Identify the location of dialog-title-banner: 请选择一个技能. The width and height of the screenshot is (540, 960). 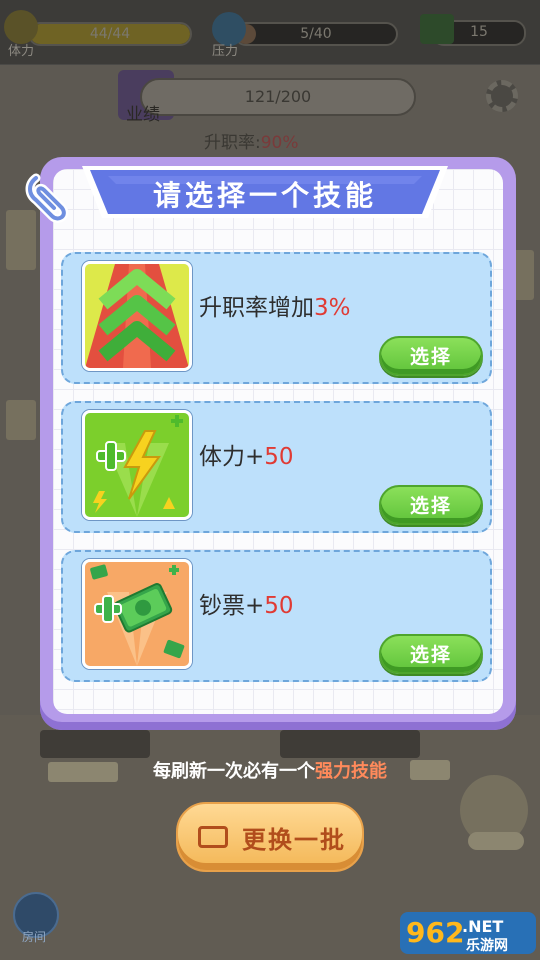
(265, 192).